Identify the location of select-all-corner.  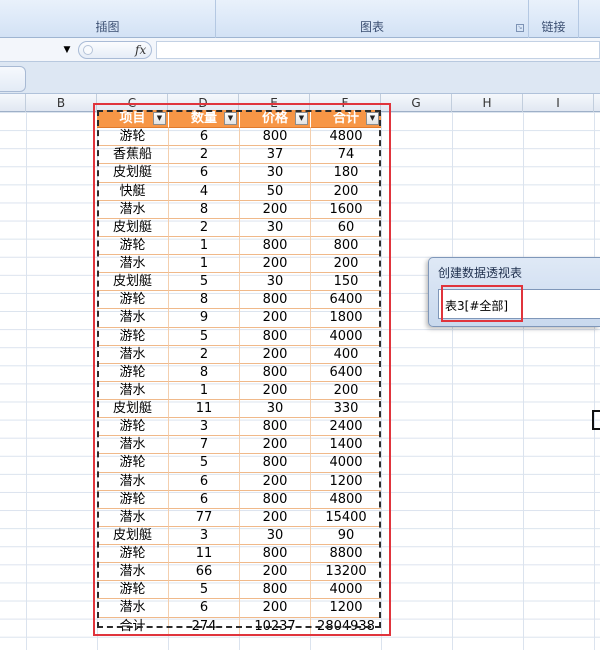
(13, 103).